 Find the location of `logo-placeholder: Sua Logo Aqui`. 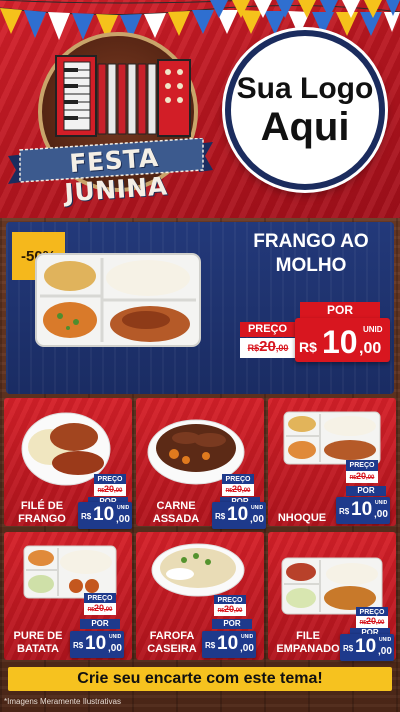

logo-placeholder: Sua Logo Aqui is located at coordinates (305, 110).